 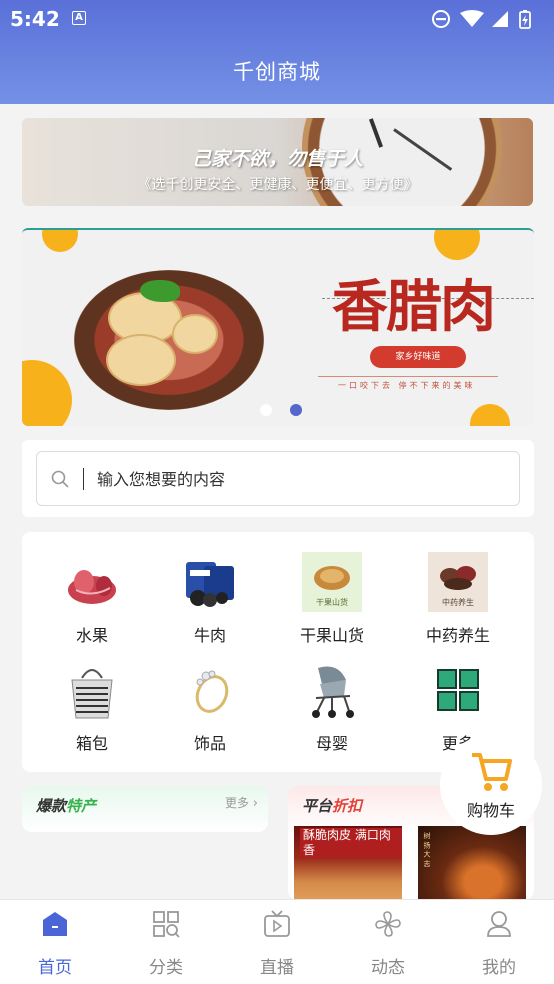 I want to click on category-image-text: 干果山货, so click(x=332, y=602).